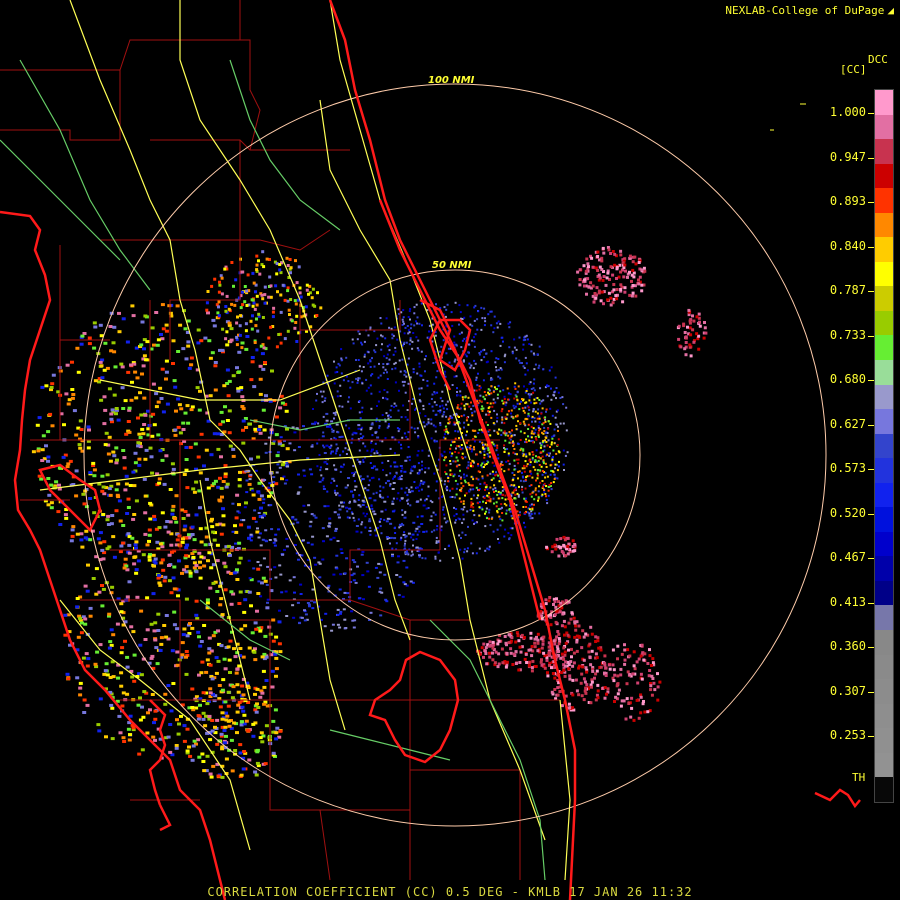 This screenshot has width=900, height=900. I want to click on colorbar-tick-label: 0.680, so click(847, 379).